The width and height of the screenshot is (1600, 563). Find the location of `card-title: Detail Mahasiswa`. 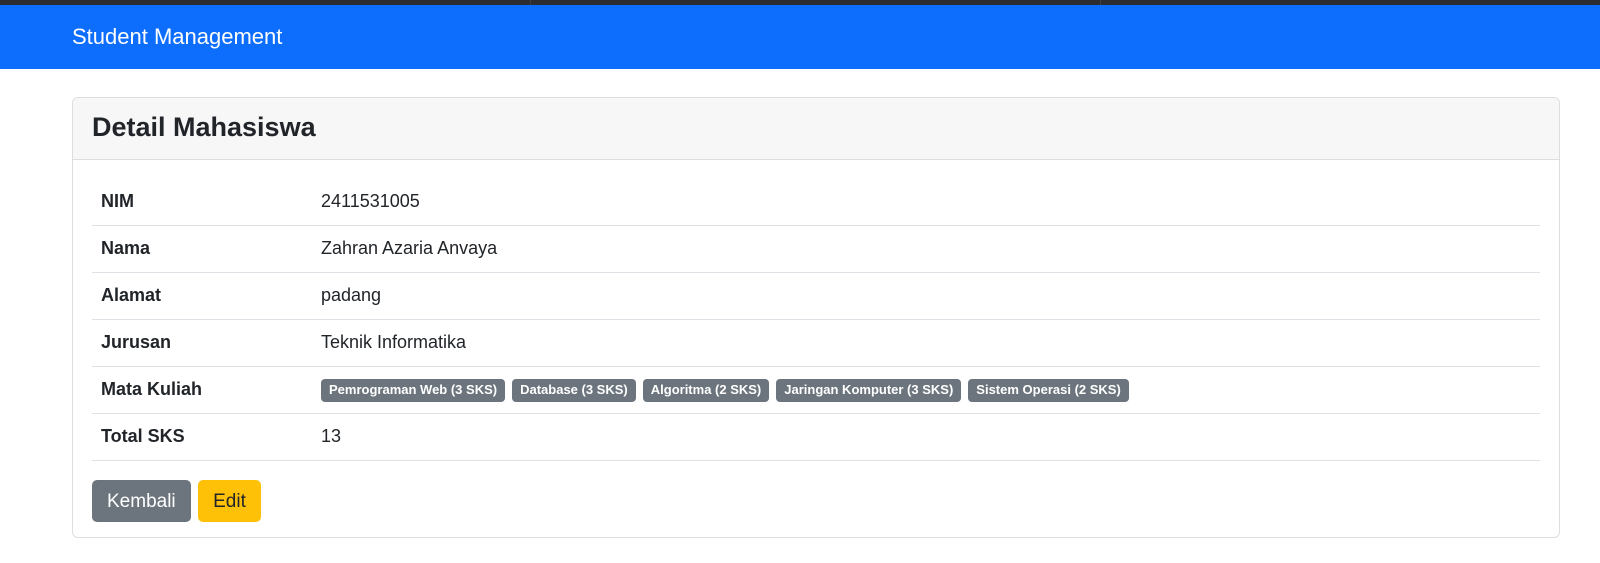

card-title: Detail Mahasiswa is located at coordinates (204, 127).